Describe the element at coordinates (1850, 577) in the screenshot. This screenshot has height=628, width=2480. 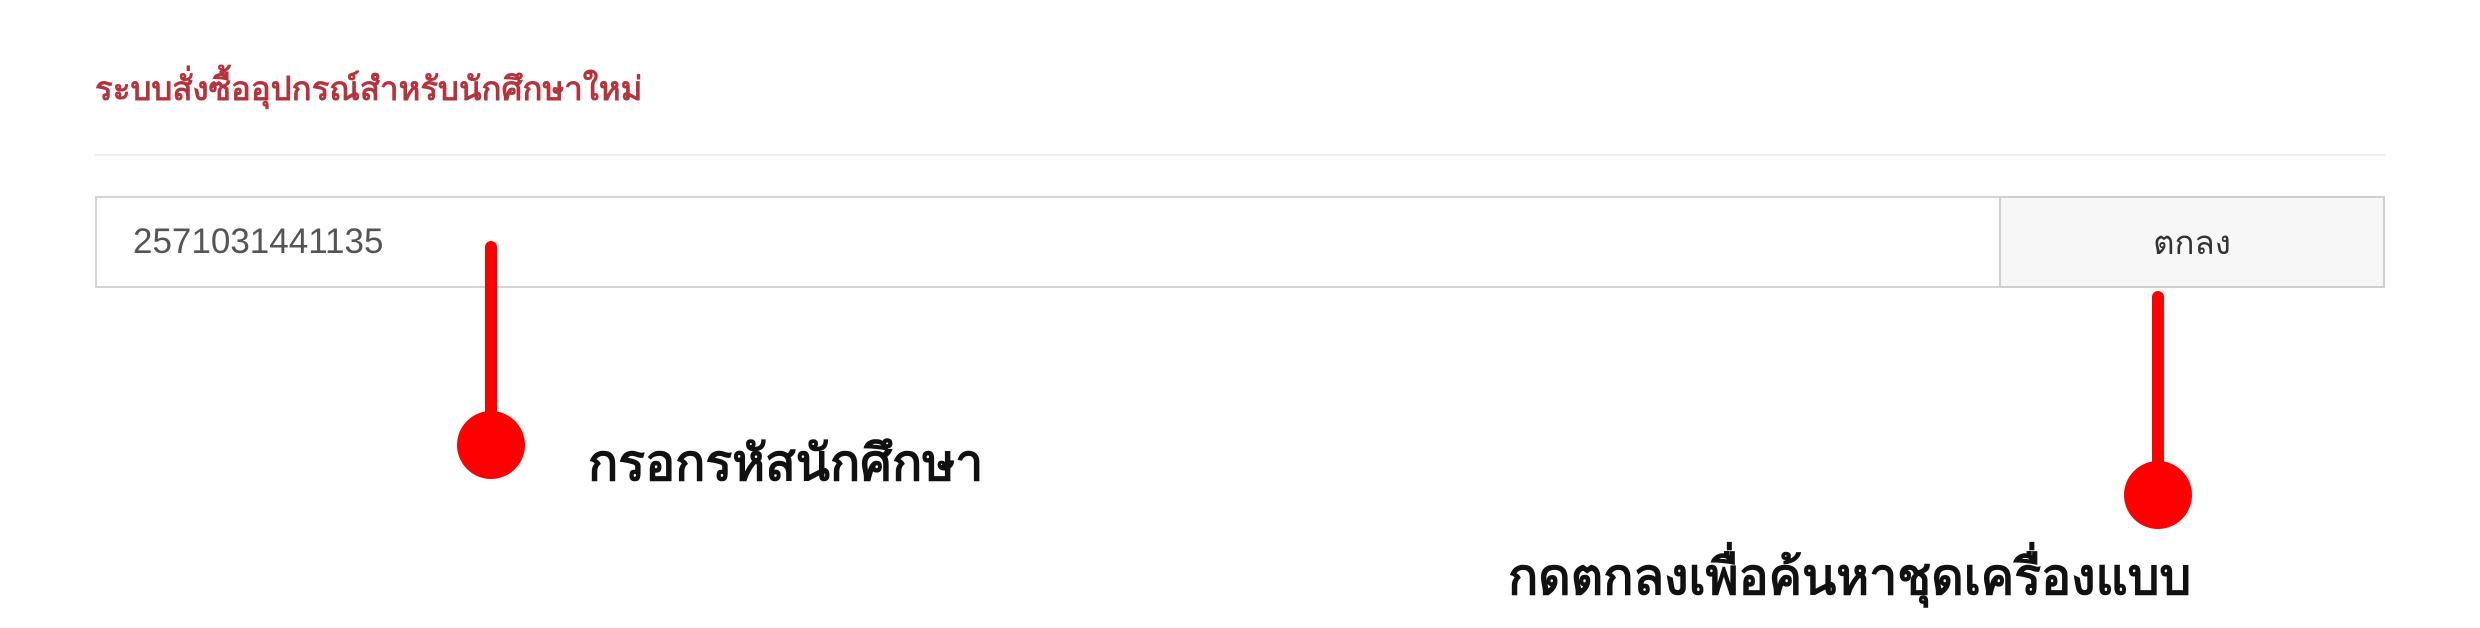
I see `button-annotation: กดตกลงเพื่อค้นหาชุดเครื่องแบบ` at that location.